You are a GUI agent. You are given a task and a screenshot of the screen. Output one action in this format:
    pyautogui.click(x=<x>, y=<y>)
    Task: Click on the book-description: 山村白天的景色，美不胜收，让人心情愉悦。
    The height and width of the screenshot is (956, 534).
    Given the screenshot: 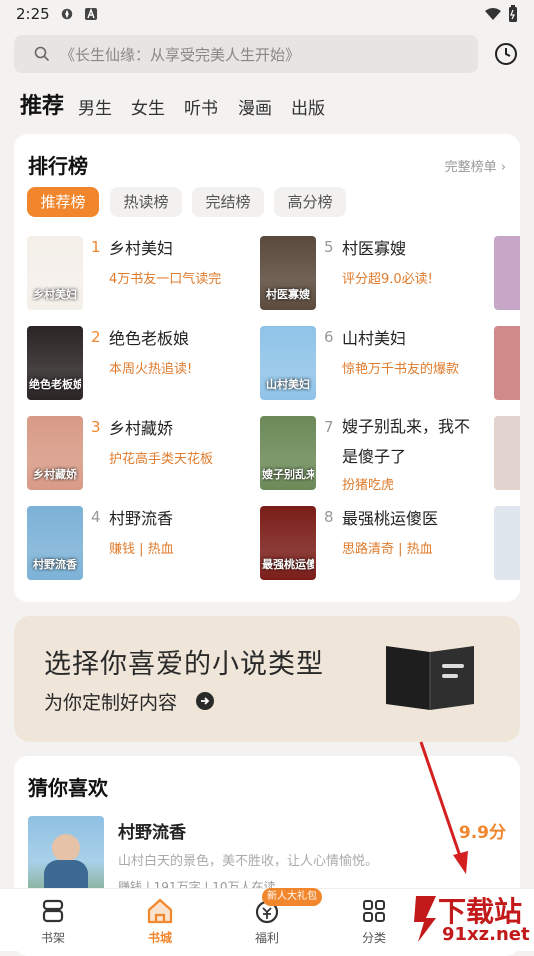 What is the action you would take?
    pyautogui.click(x=248, y=861)
    